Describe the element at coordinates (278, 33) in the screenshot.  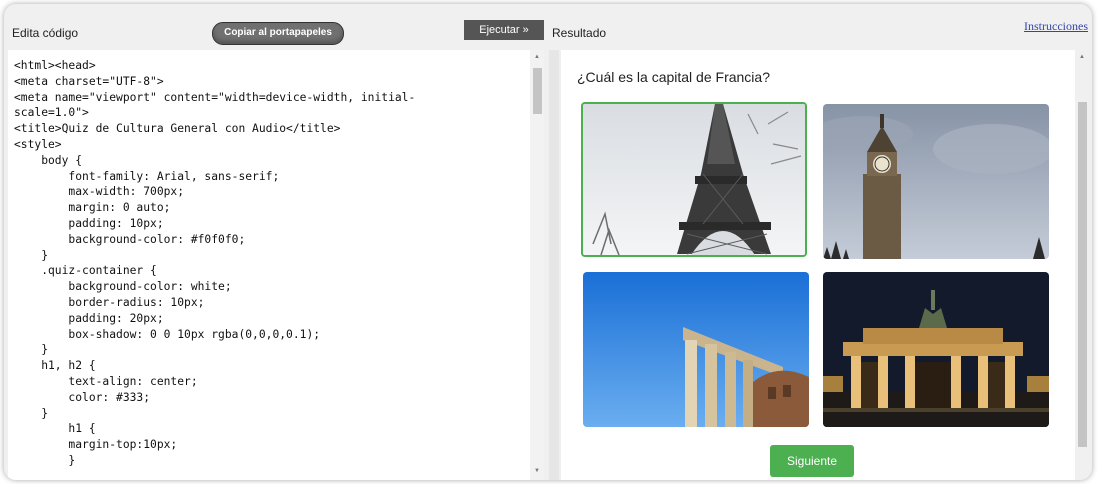
I see `copy-to-clipboard-button: Copiar al portapapeles` at that location.